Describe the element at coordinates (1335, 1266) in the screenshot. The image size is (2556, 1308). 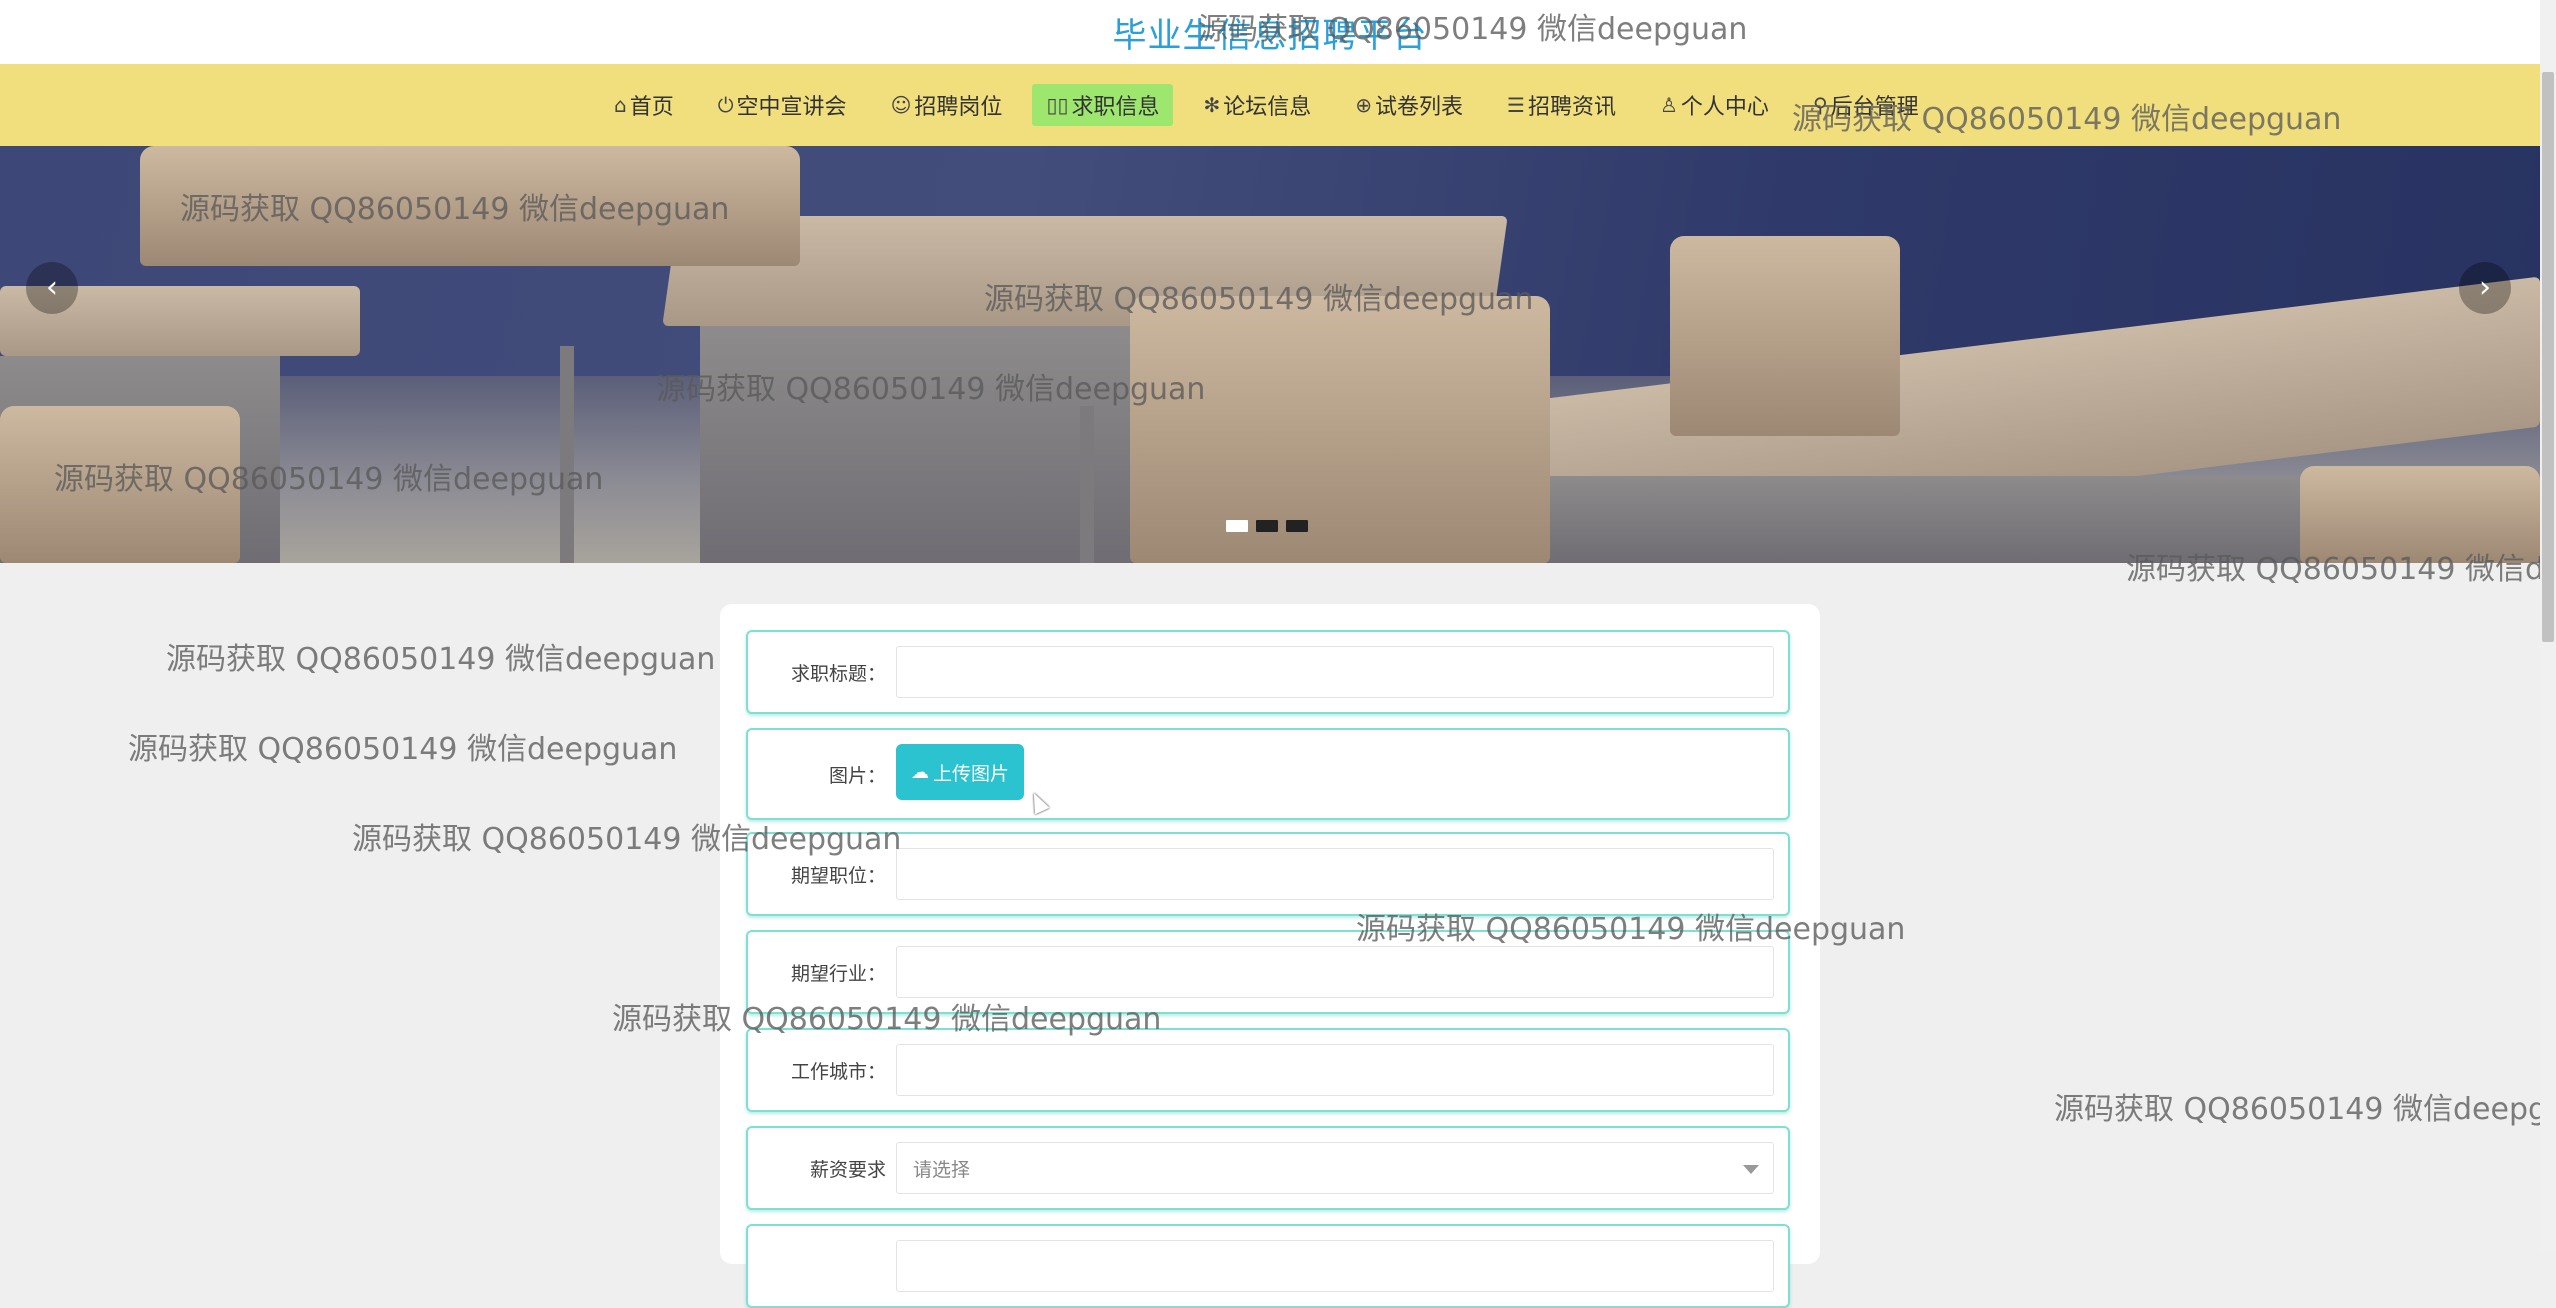
I see `next-input` at that location.